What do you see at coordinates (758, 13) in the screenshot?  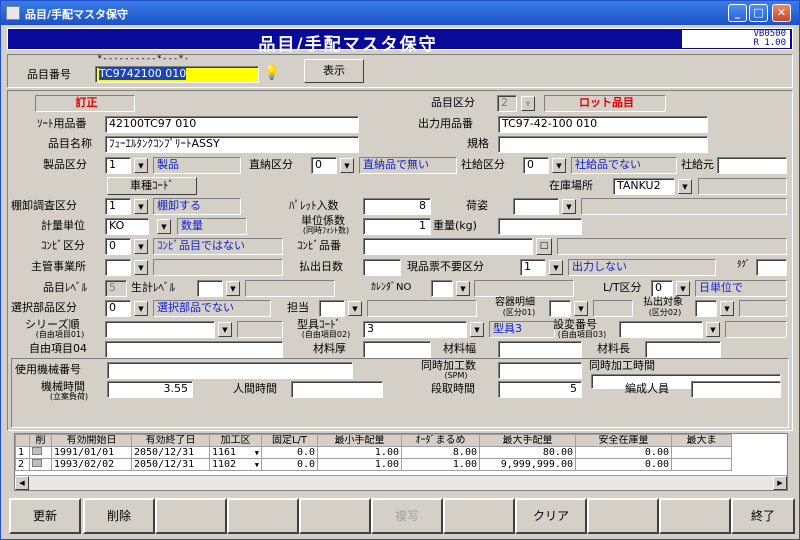 I see `maximize-icon: □` at bounding box center [758, 13].